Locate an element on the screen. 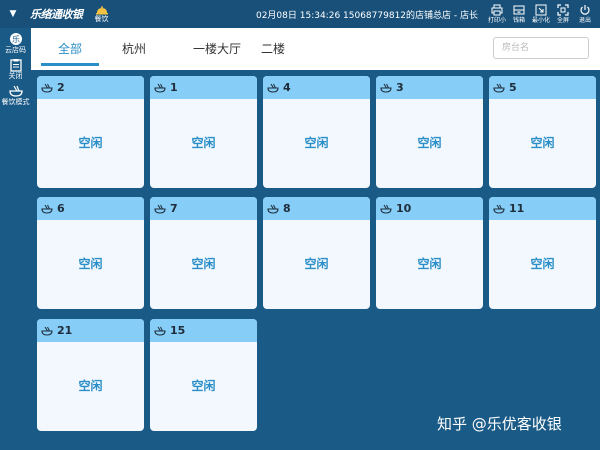 The width and height of the screenshot is (600, 450). table-search-input is located at coordinates (541, 48).